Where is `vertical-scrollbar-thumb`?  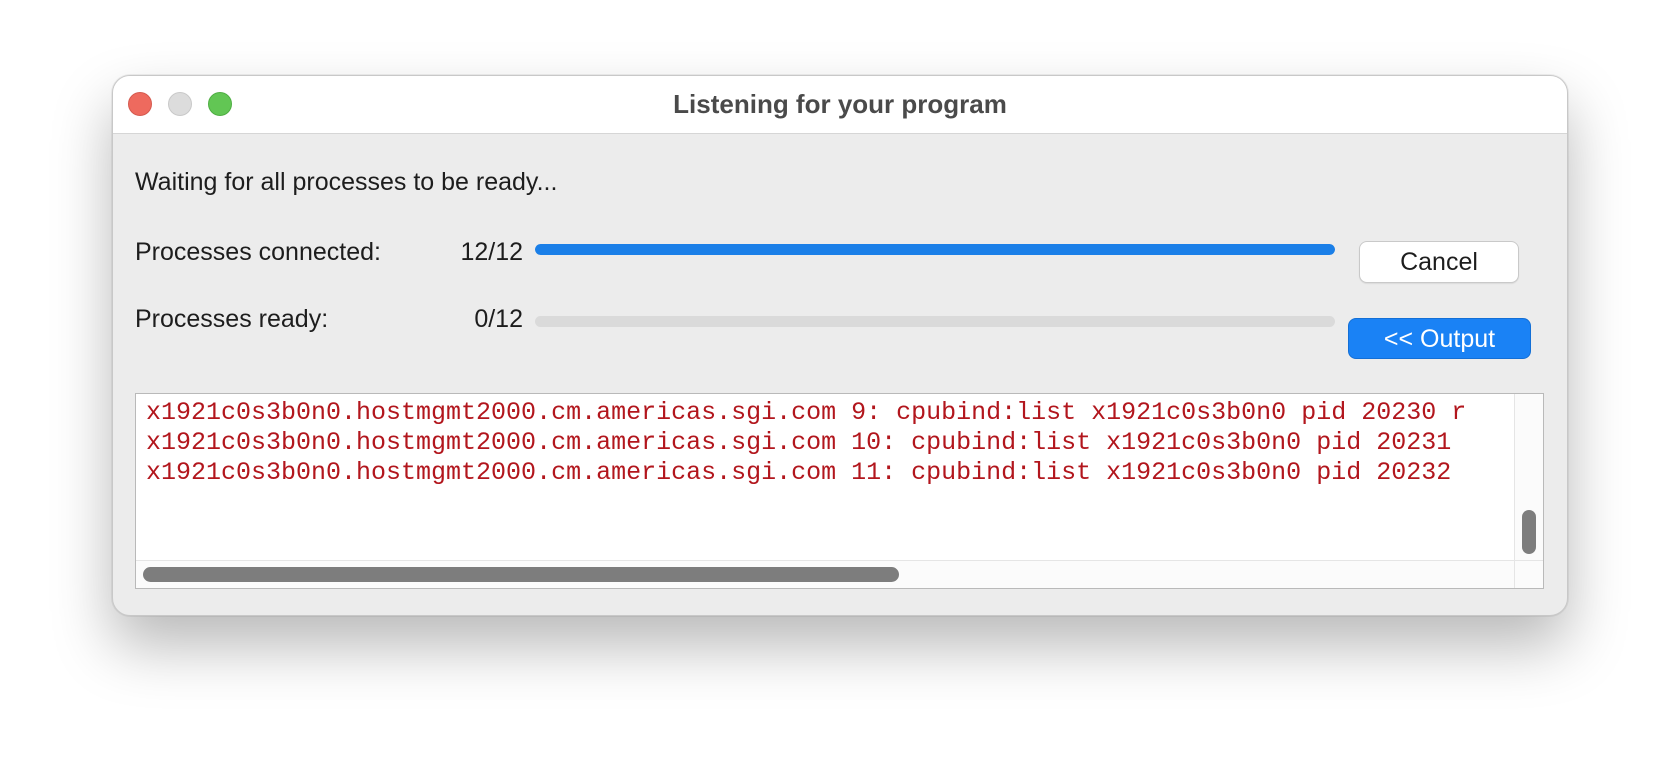 vertical-scrollbar-thumb is located at coordinates (1529, 532).